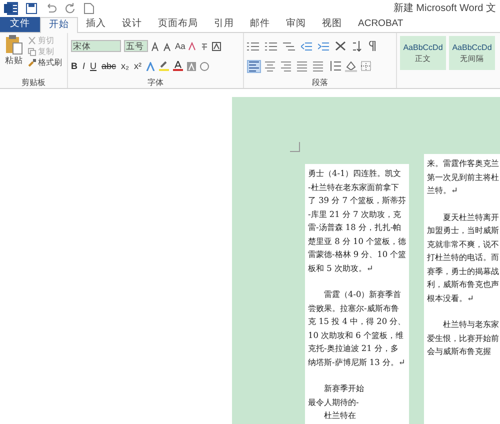 This screenshot has height=424, width=500. I want to click on body-text-line: 夏天杜兰特离开, so click(469, 217).